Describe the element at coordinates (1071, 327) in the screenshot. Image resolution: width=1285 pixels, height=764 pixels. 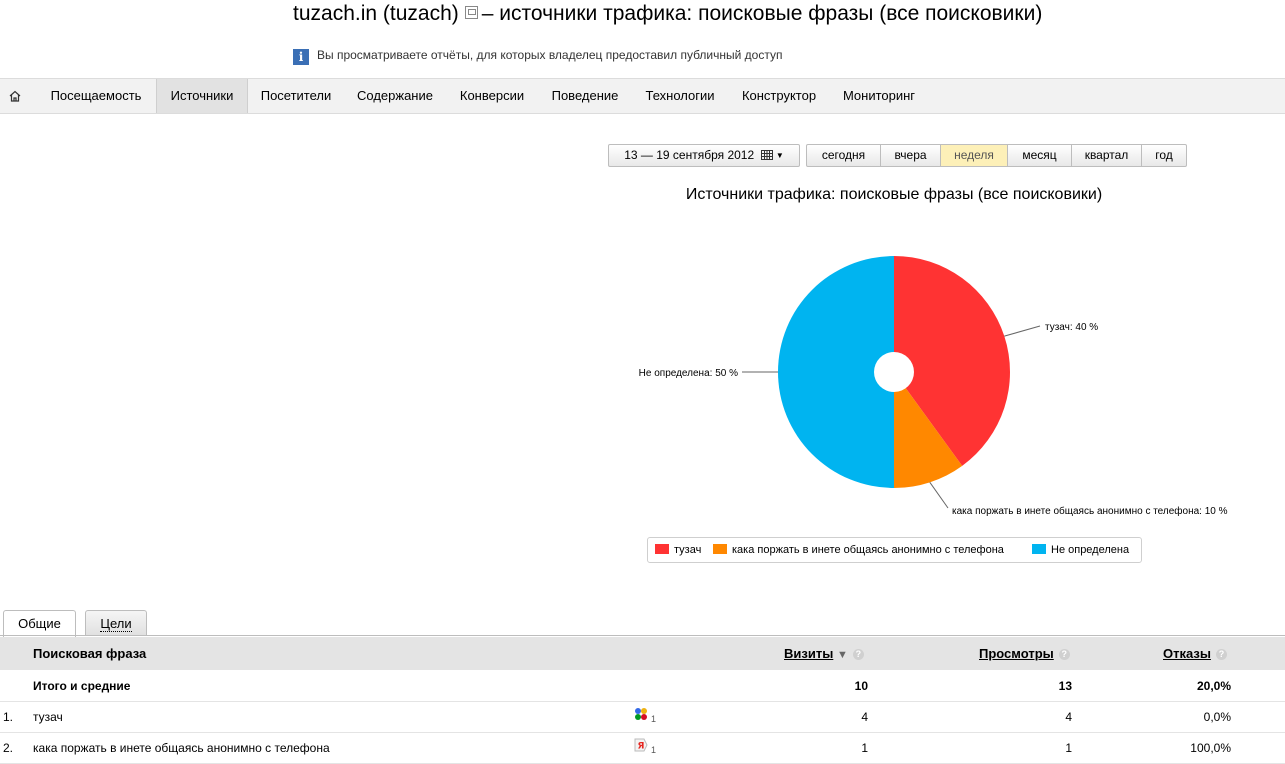
I see `pie-slice-label: тузач: 40 %` at that location.